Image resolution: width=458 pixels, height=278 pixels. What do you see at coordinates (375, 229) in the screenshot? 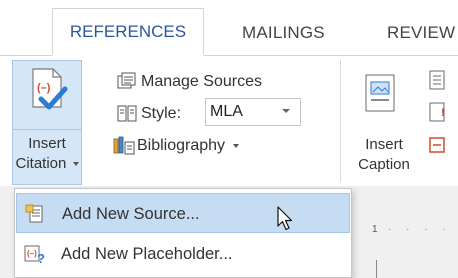
I see `ruler-marker: 1` at bounding box center [375, 229].